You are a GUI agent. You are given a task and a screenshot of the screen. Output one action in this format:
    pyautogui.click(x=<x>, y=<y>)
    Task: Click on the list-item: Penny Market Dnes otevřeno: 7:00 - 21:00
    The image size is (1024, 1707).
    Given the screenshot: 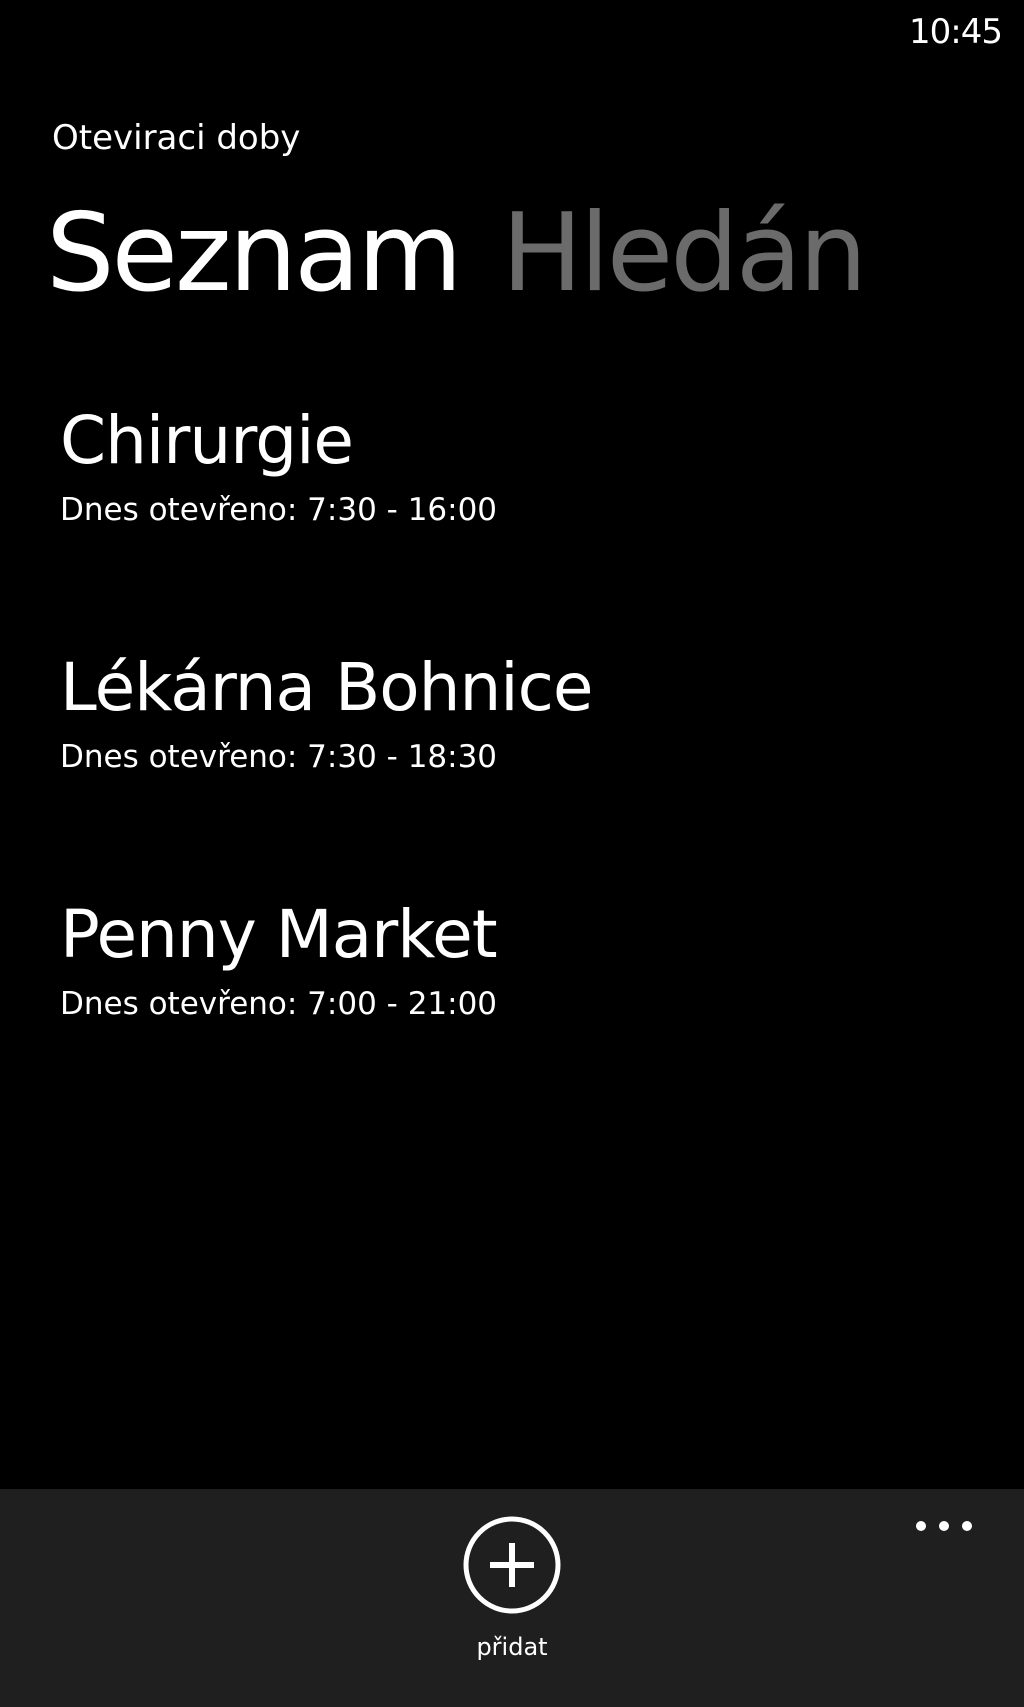 What is the action you would take?
    pyautogui.click(x=530, y=1017)
    